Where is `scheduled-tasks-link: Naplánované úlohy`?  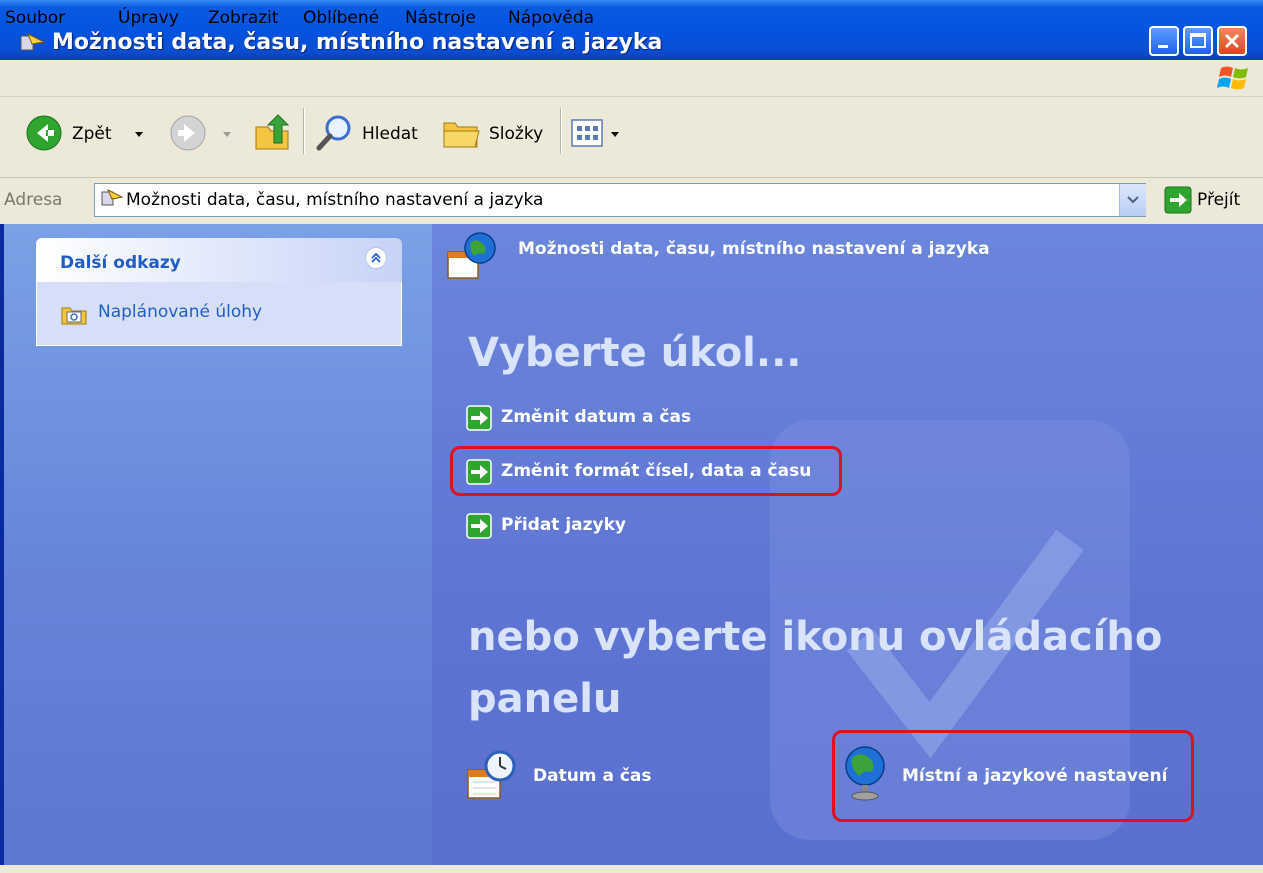
scheduled-tasks-link: Naplánované úlohy is located at coordinates (180, 312).